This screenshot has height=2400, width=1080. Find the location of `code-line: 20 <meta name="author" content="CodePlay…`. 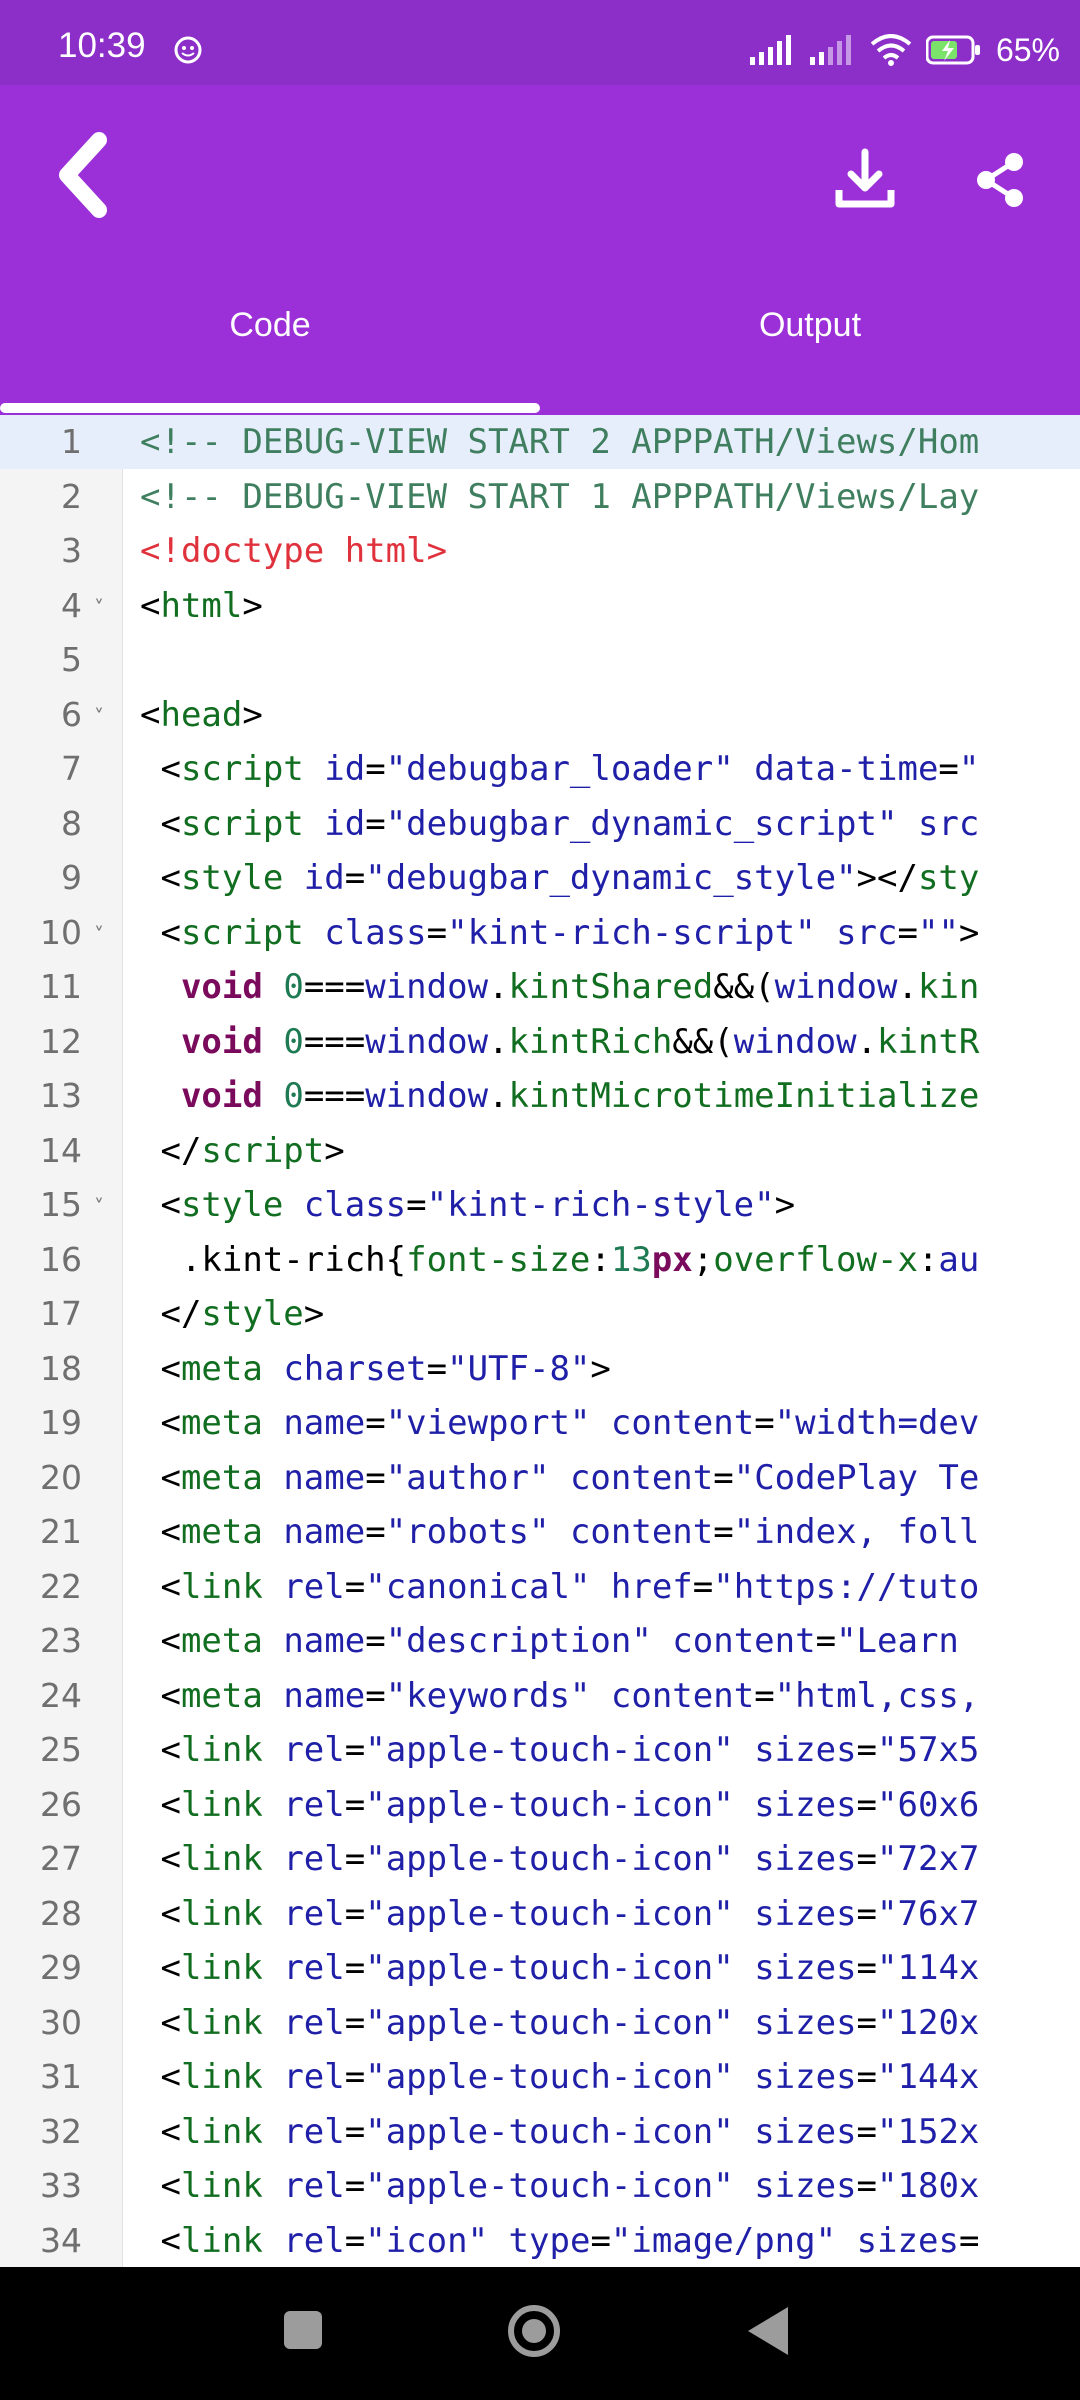

code-line: 20 <meta name="author" content="CodePlay… is located at coordinates (540, 1478).